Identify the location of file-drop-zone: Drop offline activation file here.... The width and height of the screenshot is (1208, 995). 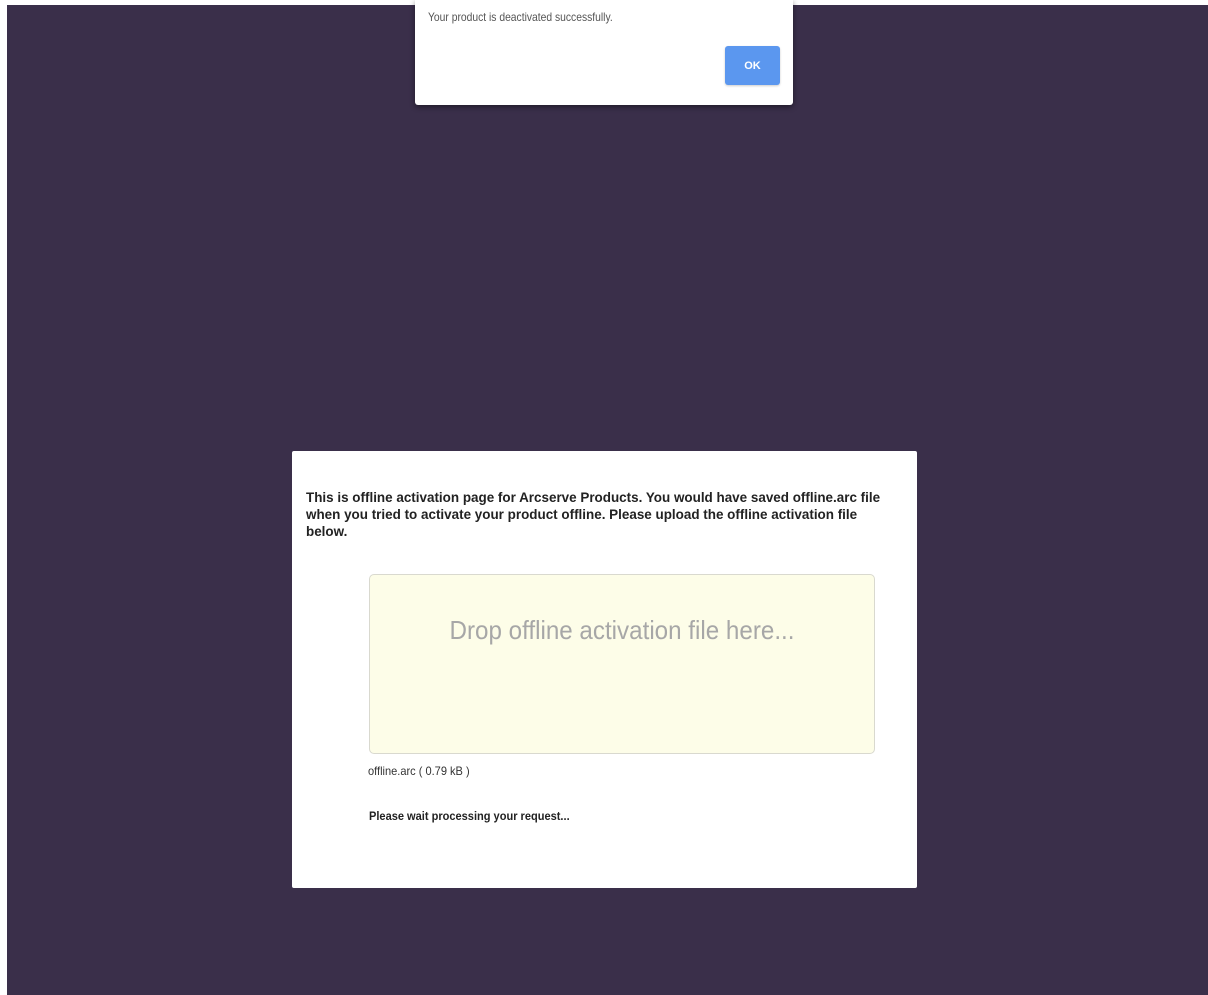
(622, 664).